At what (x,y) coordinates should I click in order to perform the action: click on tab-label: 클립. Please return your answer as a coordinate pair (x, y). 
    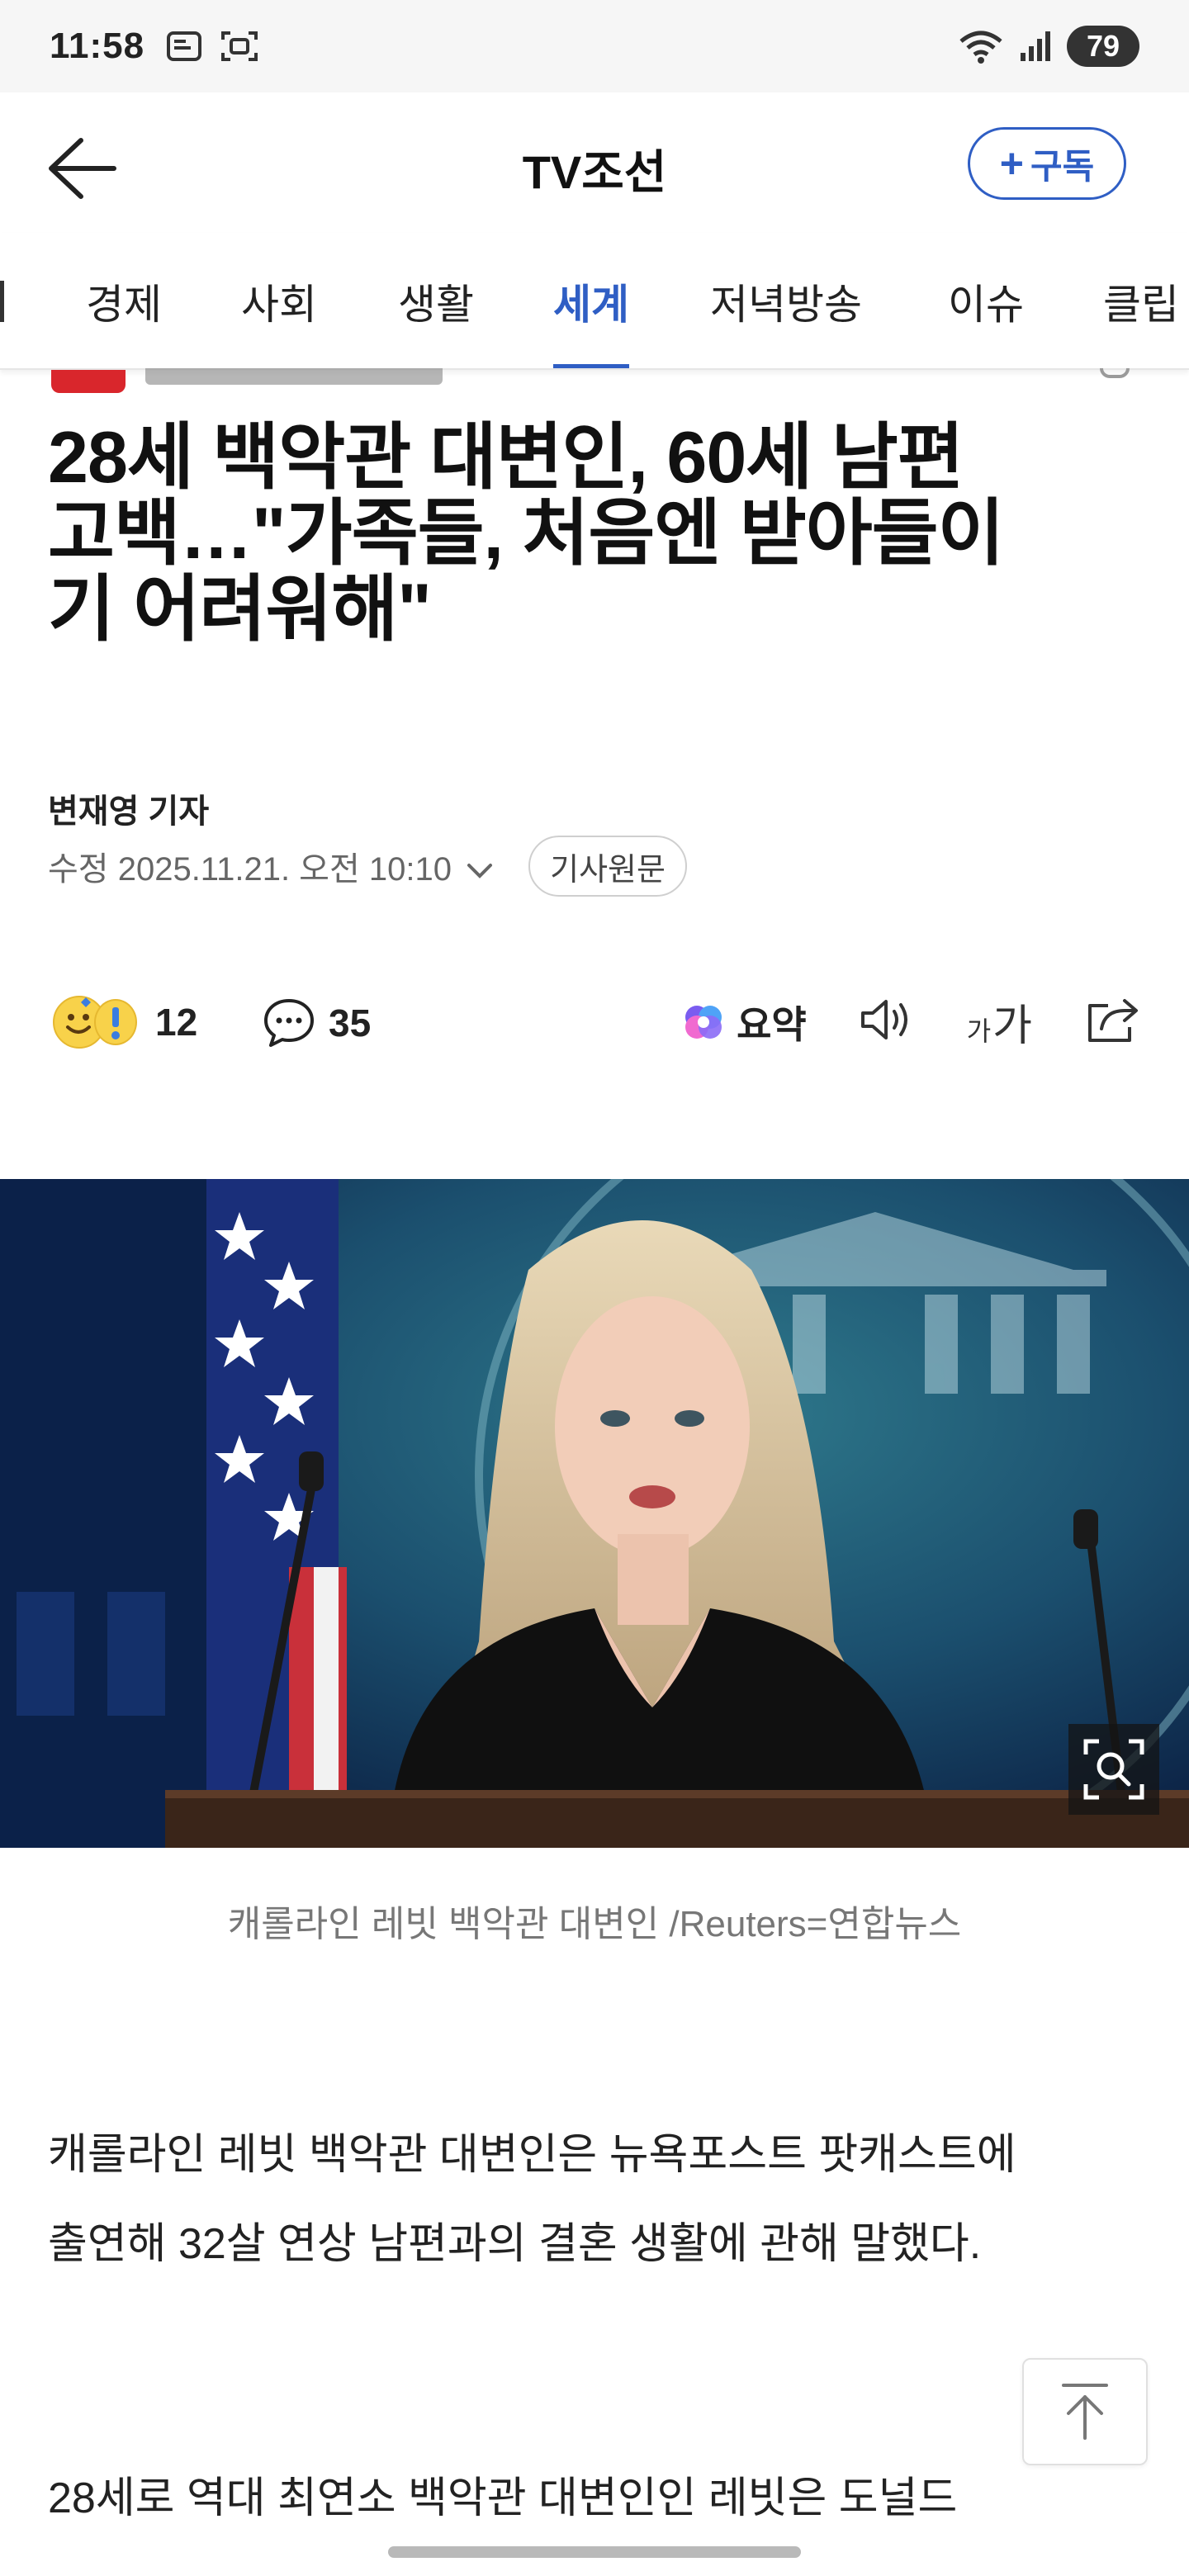
    Looking at the image, I should click on (1141, 305).